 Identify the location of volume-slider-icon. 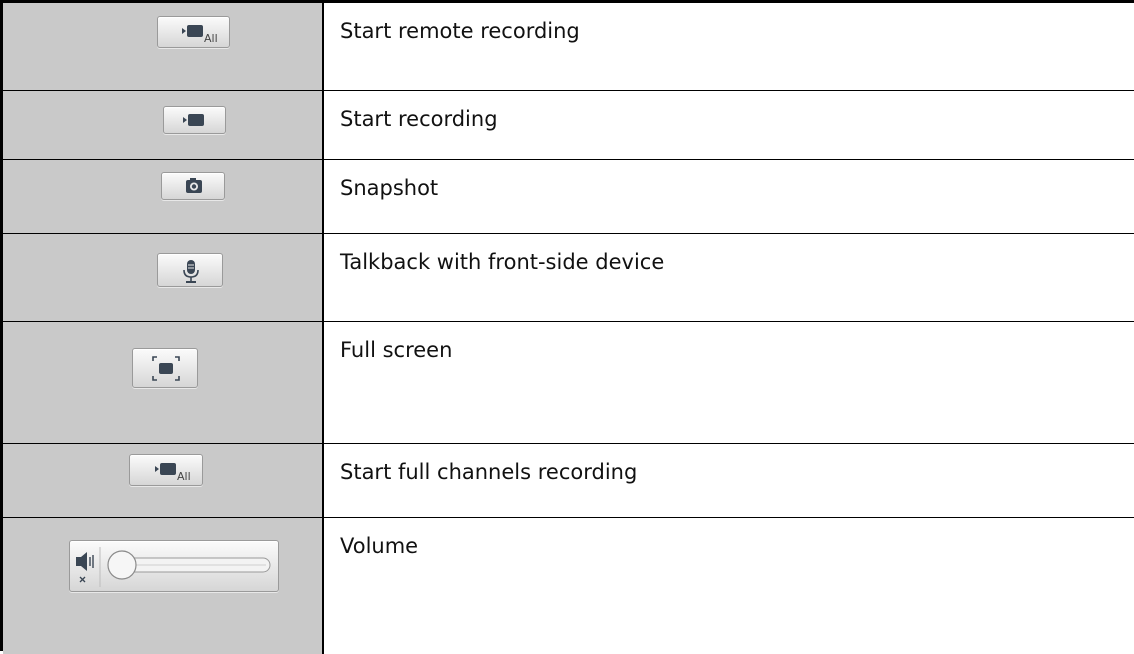
(173, 567).